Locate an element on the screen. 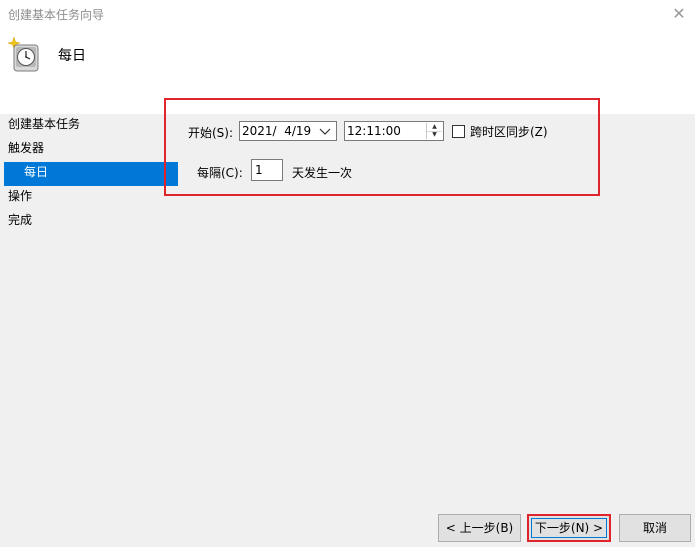 This screenshot has height=547, width=695. nav-item-label: 创建基本任务 is located at coordinates (44, 124).